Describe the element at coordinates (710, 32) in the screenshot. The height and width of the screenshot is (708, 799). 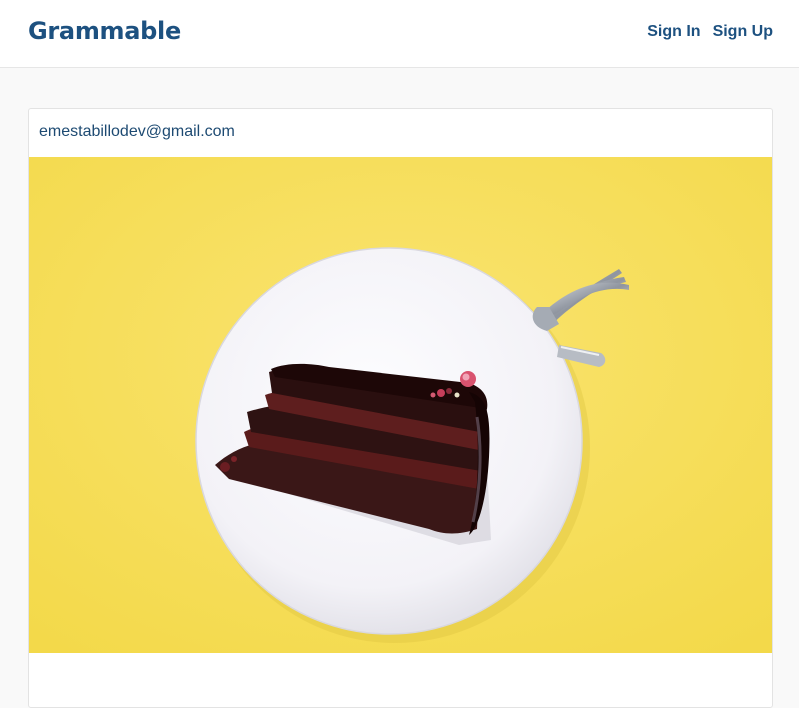
I see `nav-links: Sign In Sign Up` at that location.